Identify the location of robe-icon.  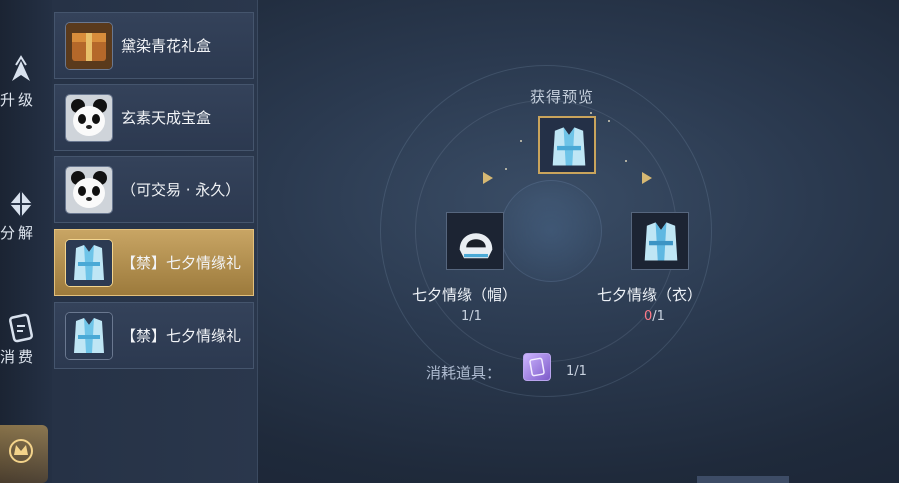
(661, 241).